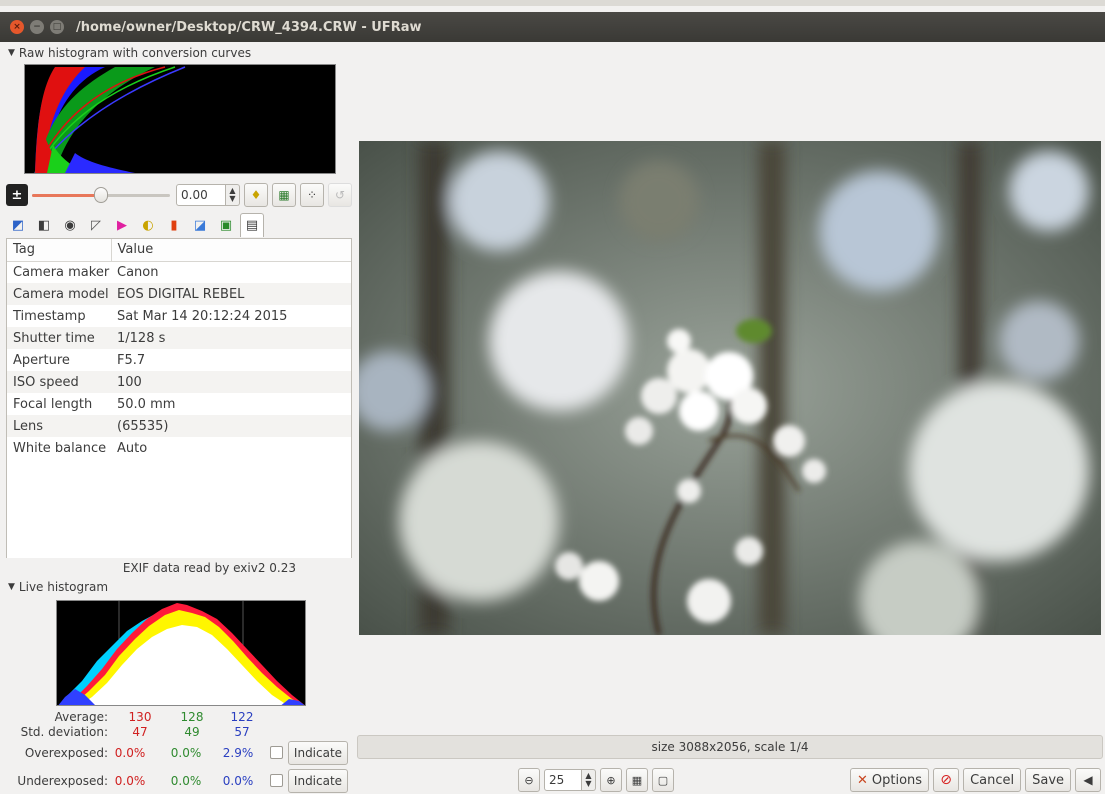 The width and height of the screenshot is (1105, 794). I want to click on exif-column-tag: Tag, so click(59, 250).